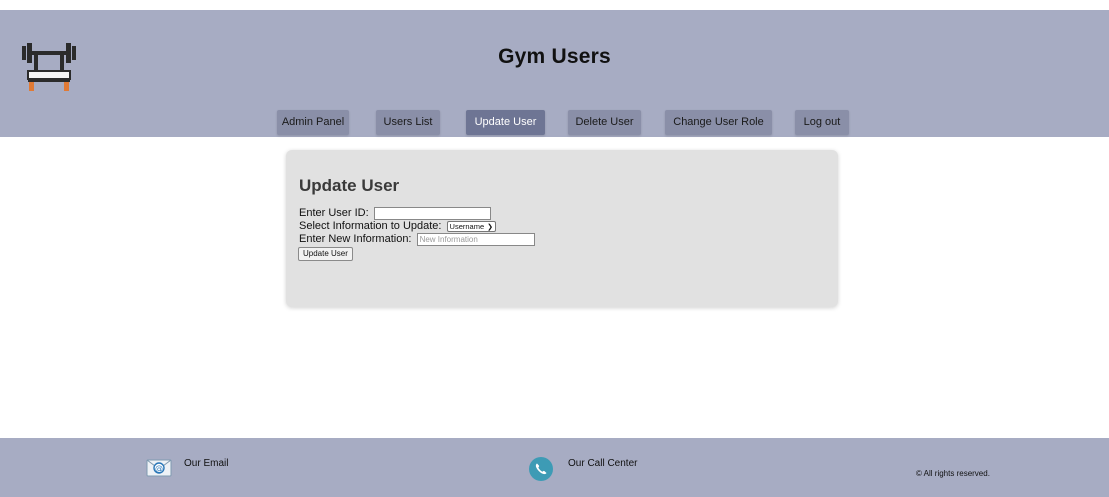  I want to click on nav-change-user-role: Change User Role, so click(718, 122).